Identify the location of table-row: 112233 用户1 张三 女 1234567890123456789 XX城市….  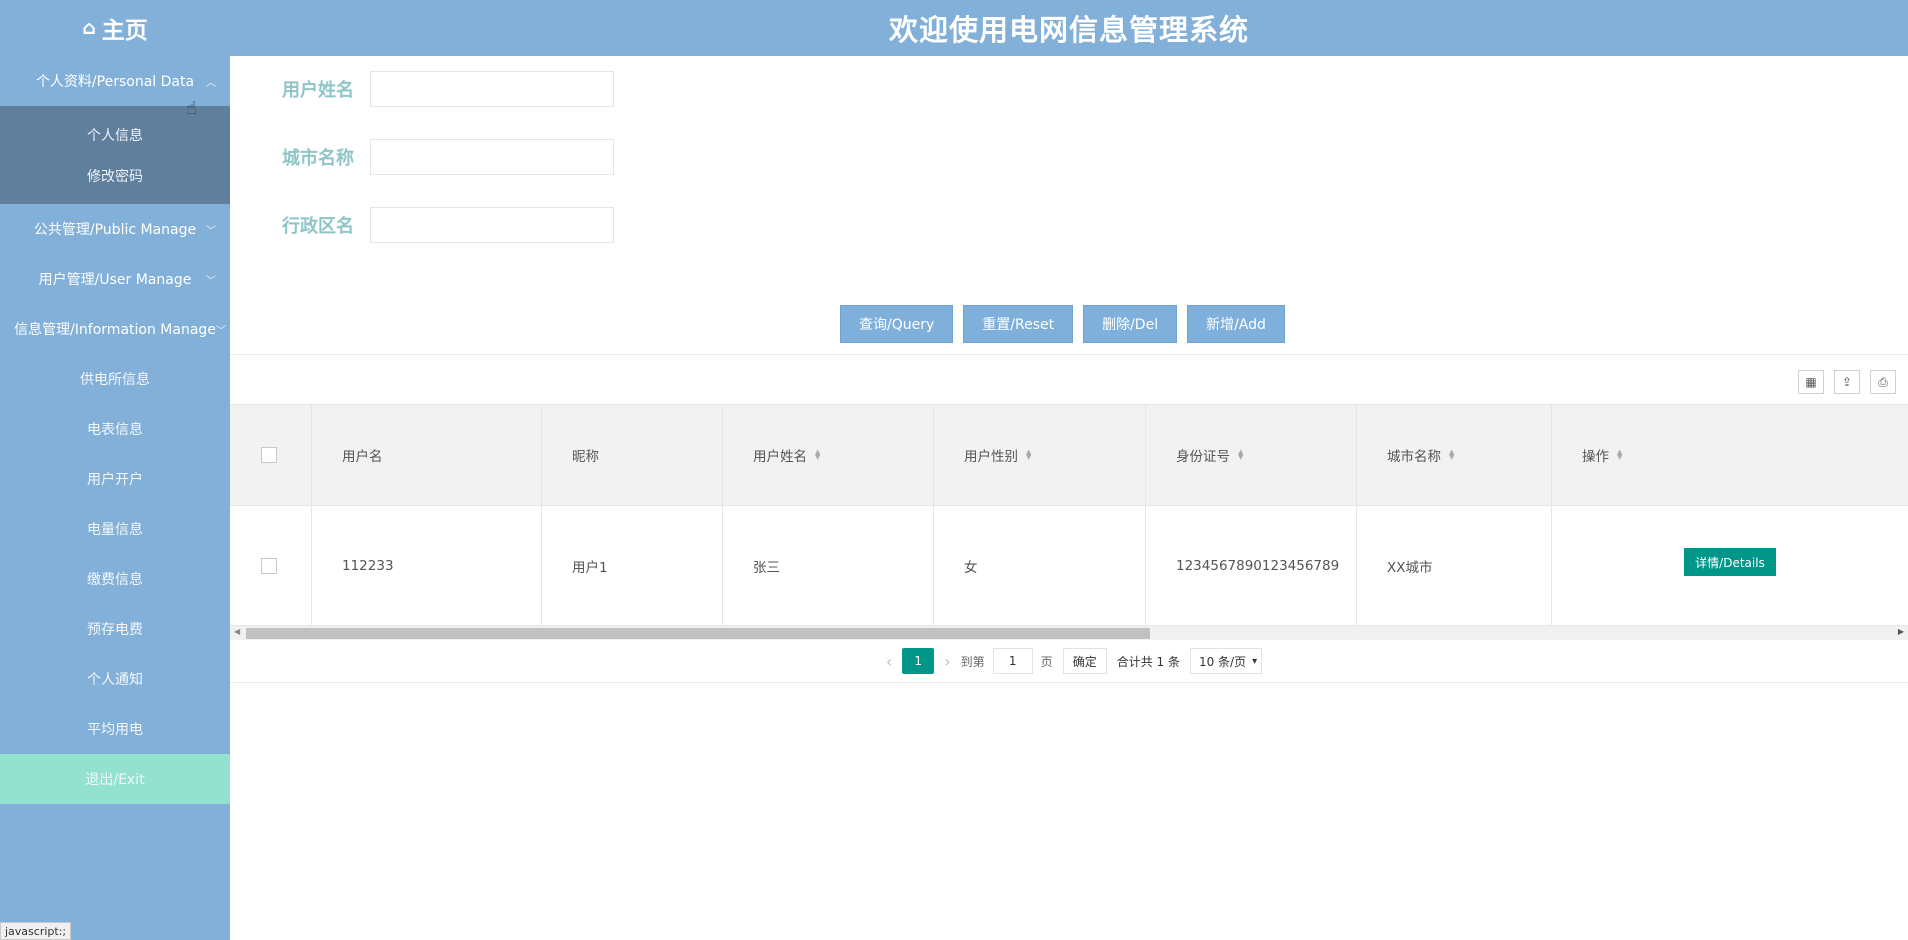
(1069, 566).